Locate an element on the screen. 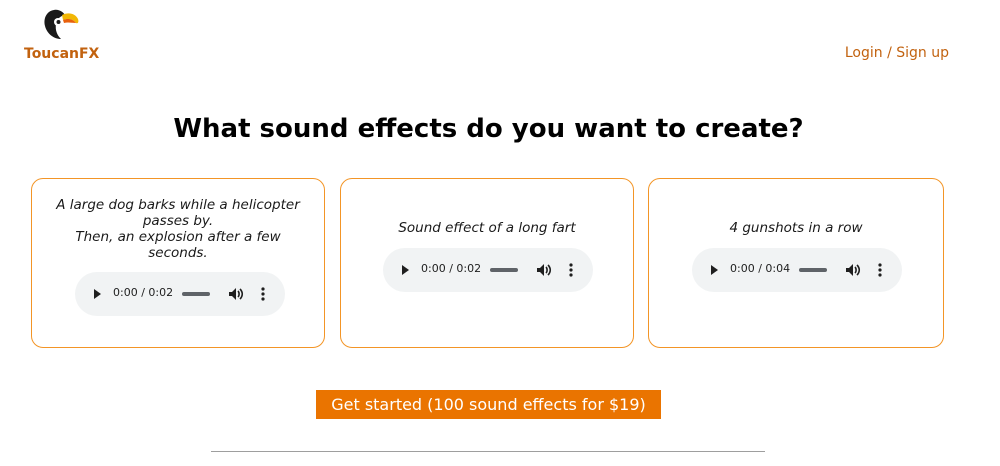  brand: ToucanFX is located at coordinates (64, 37).